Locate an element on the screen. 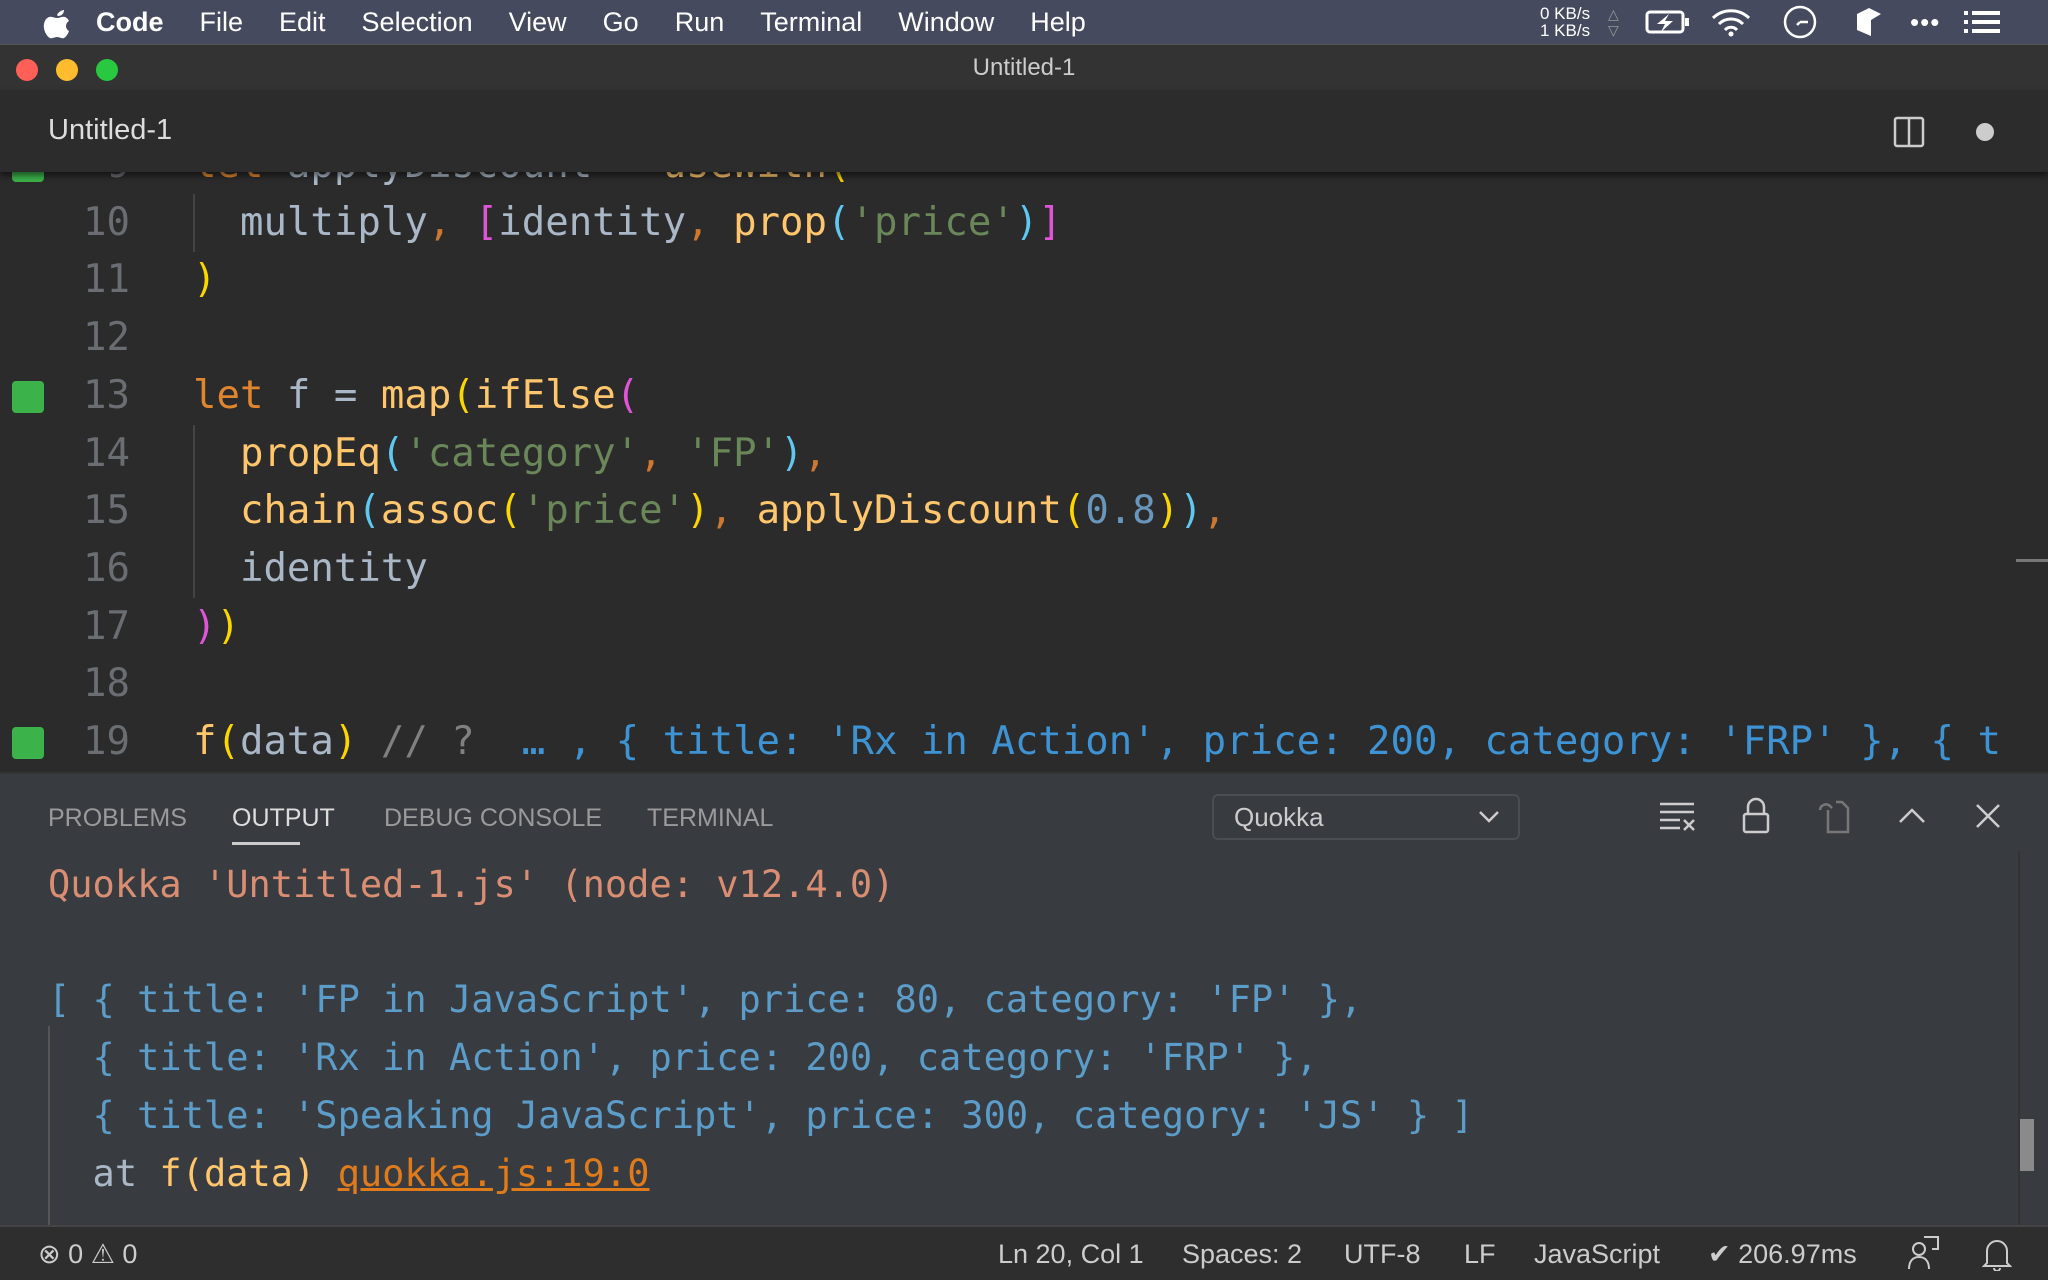 Image resolution: width=2048 pixels, height=1280 pixels. code-text: multiply, [identity, prop('price')] is located at coordinates (627, 223).